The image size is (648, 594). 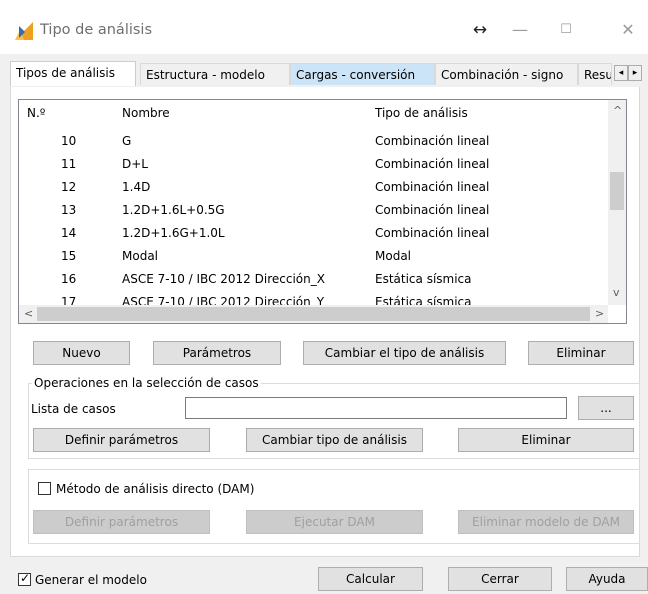 I want to click on horizontal-scroll-thumb, so click(x=313, y=314).